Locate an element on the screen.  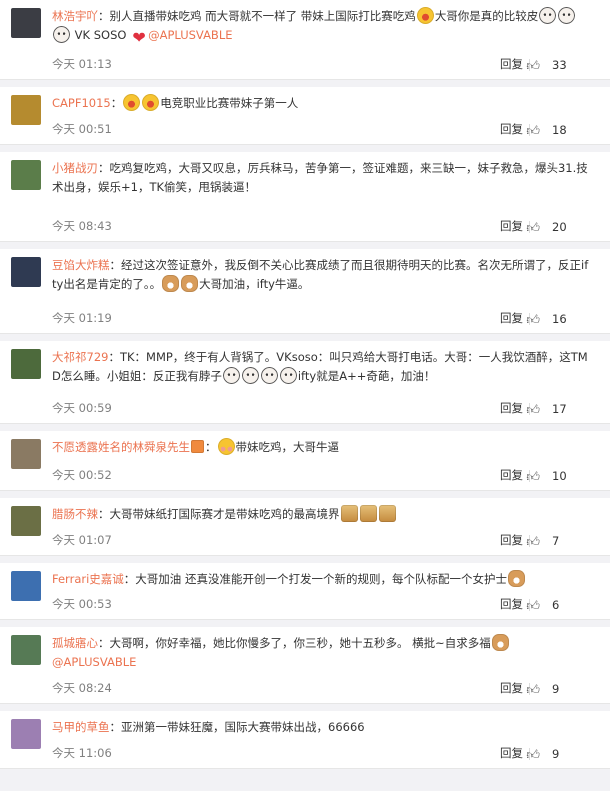
comment-content: ：大哥带妹纸打国际赛才是带妹吃鸡的最高境界 is located at coordinates (247, 513).